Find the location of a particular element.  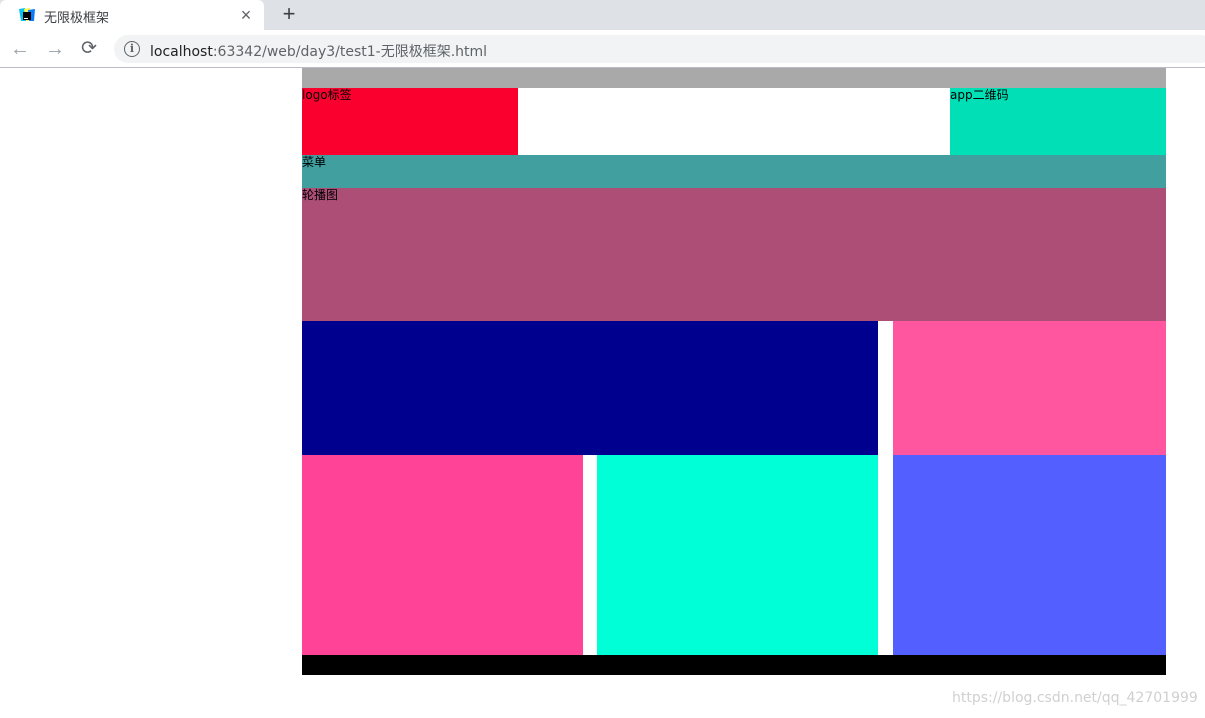

menu-bar: 菜单 is located at coordinates (734, 171).